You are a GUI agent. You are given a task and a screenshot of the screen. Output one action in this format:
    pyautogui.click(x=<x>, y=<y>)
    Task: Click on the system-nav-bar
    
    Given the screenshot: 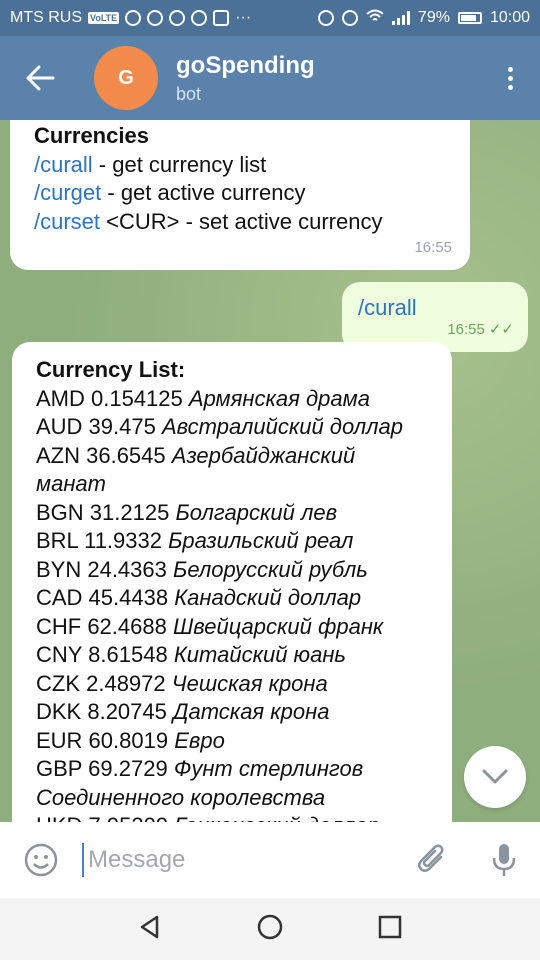 What is the action you would take?
    pyautogui.click(x=270, y=929)
    